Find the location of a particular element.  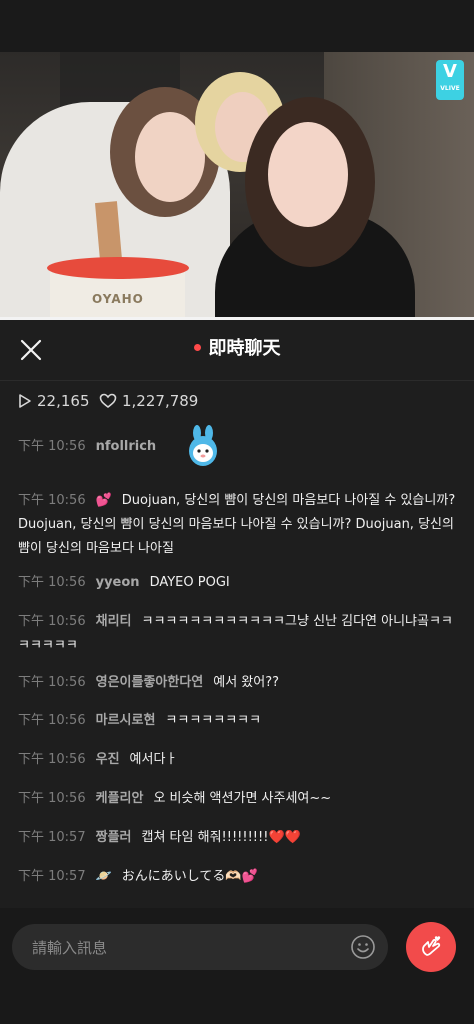

message-user: 우진 is located at coordinates (108, 759).